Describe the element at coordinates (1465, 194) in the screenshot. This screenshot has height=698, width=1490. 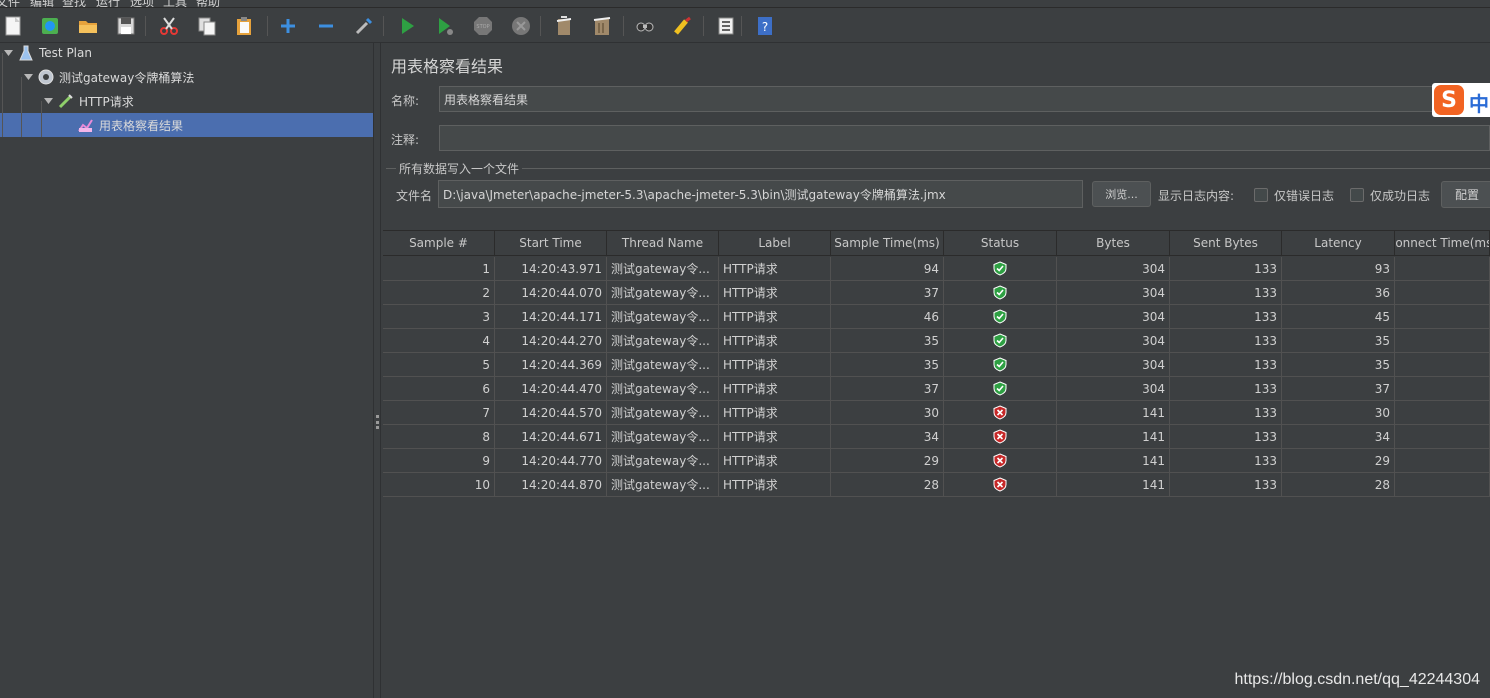
I see `configure-button: 配置` at that location.